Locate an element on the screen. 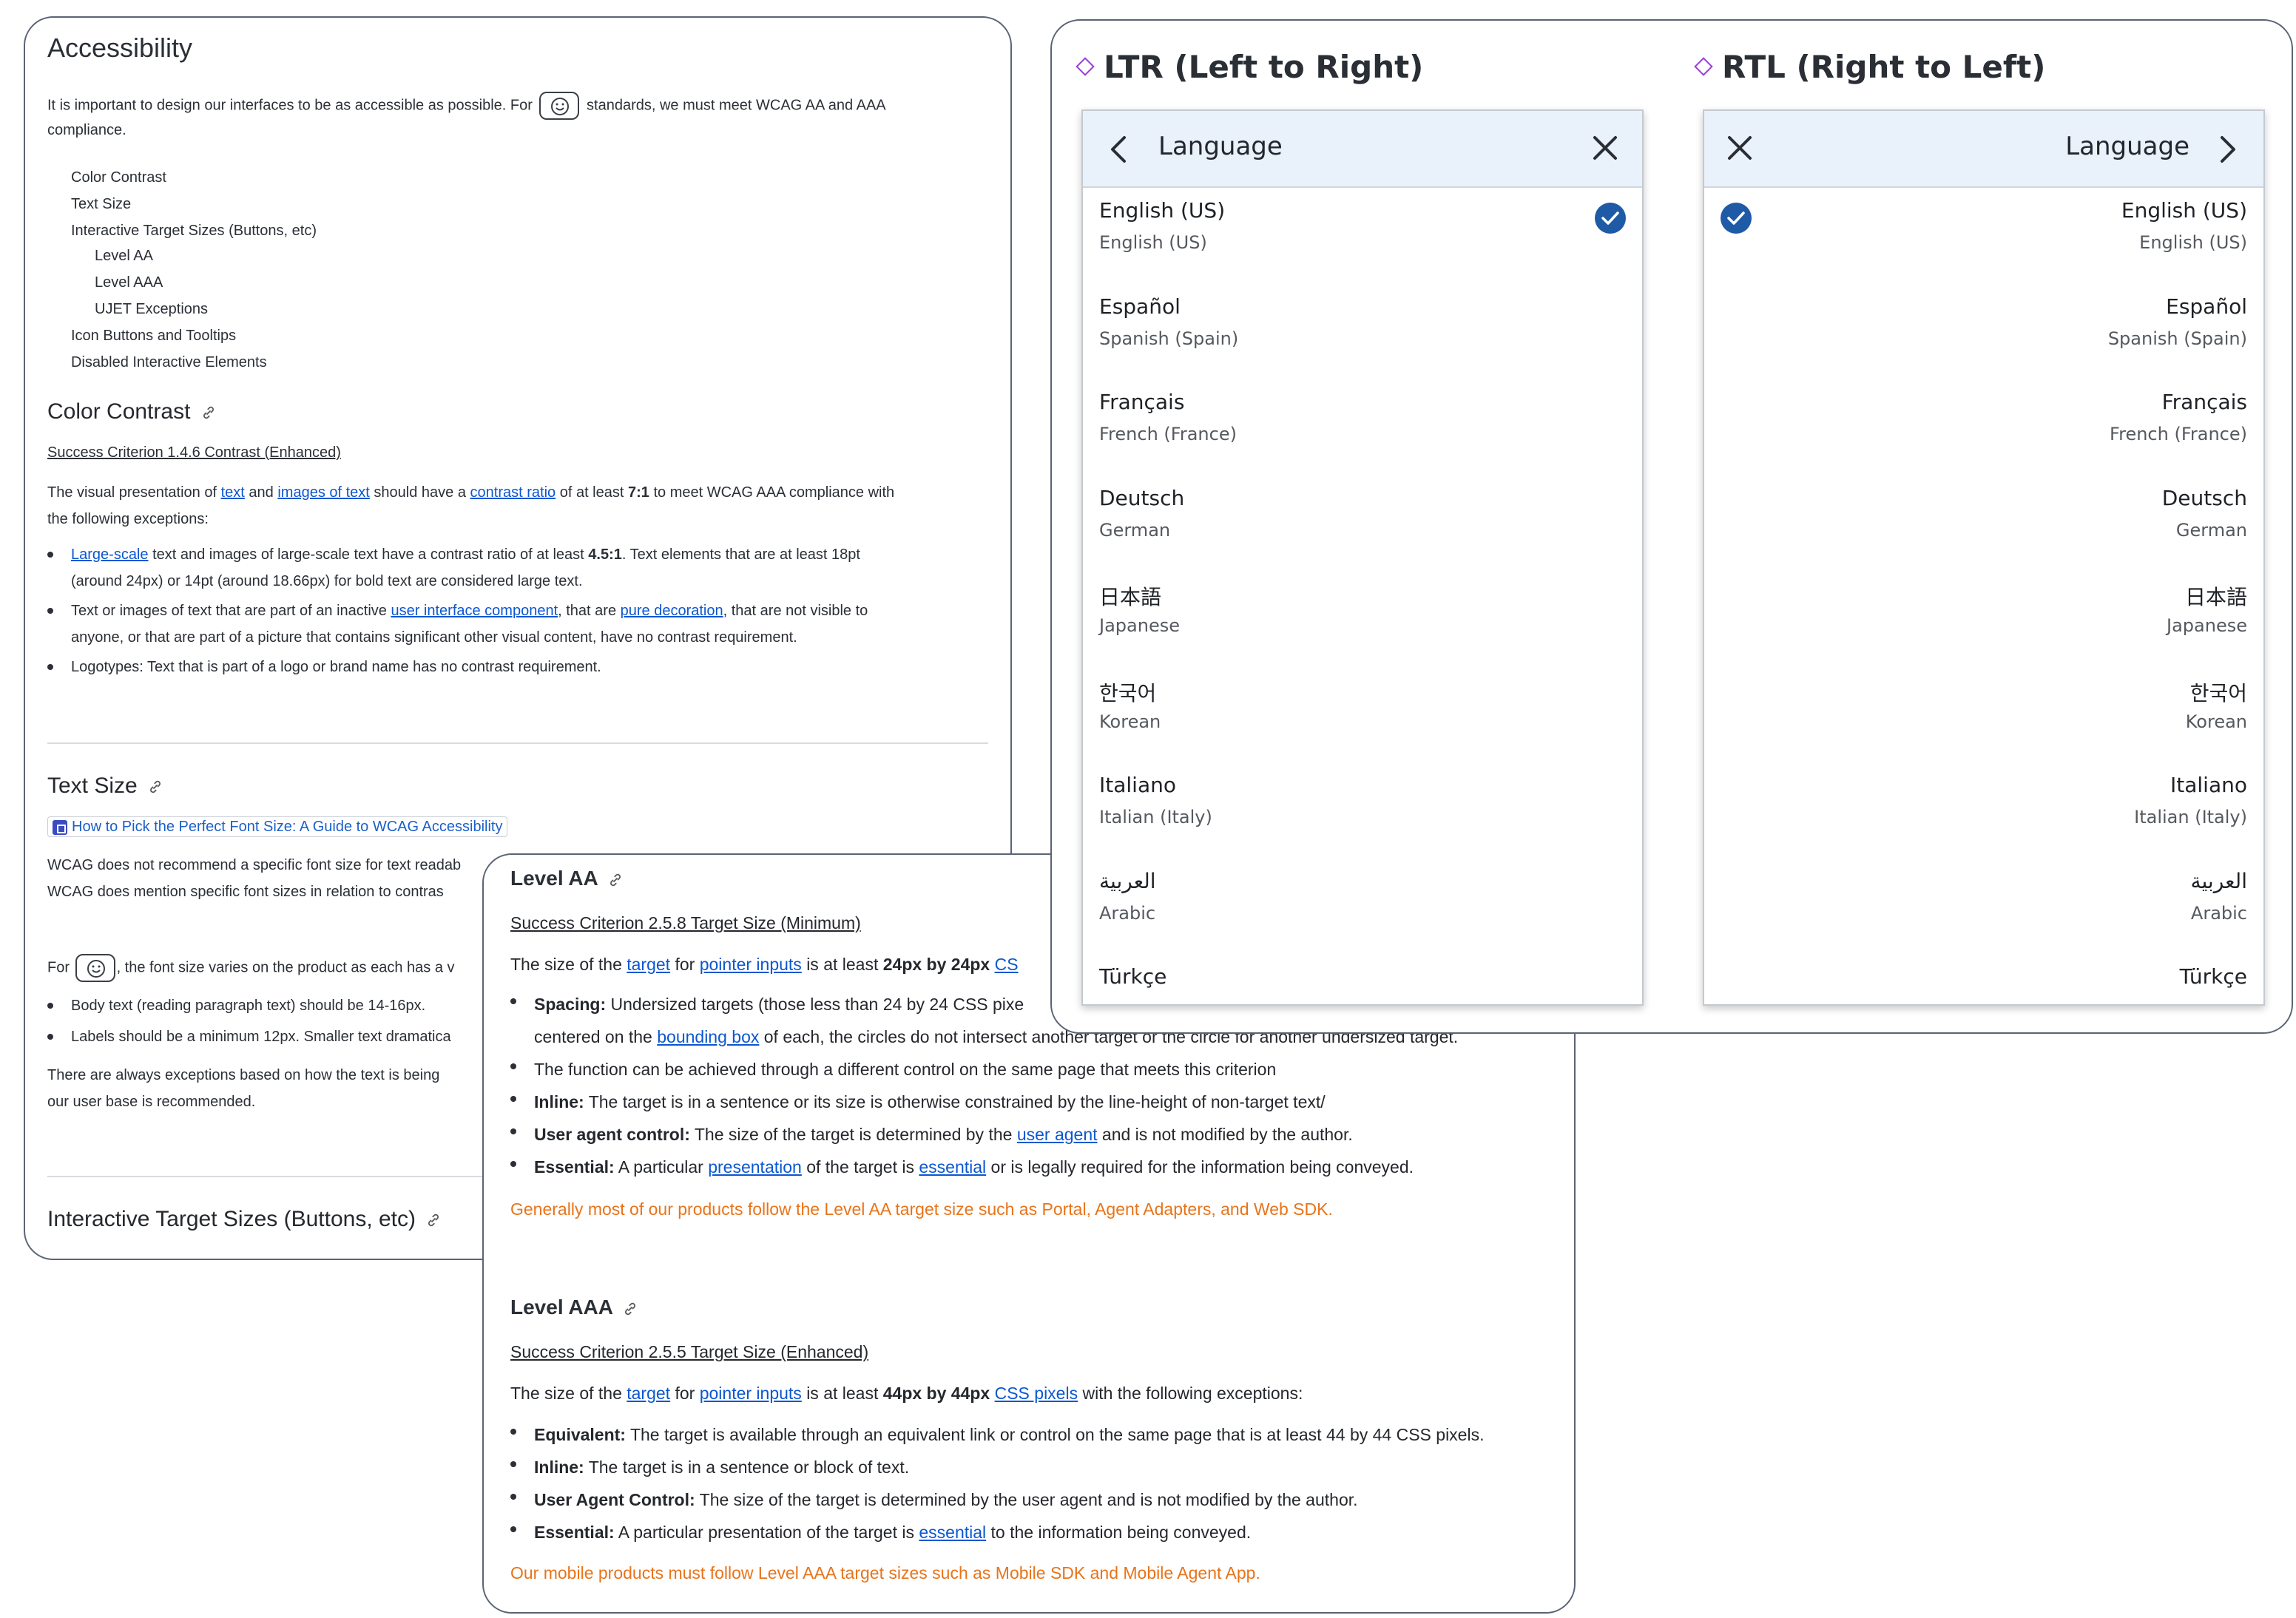 Image resolution: width=2296 pixels, height=1618 pixels. toc-level-aa: Level AA is located at coordinates (124, 256).